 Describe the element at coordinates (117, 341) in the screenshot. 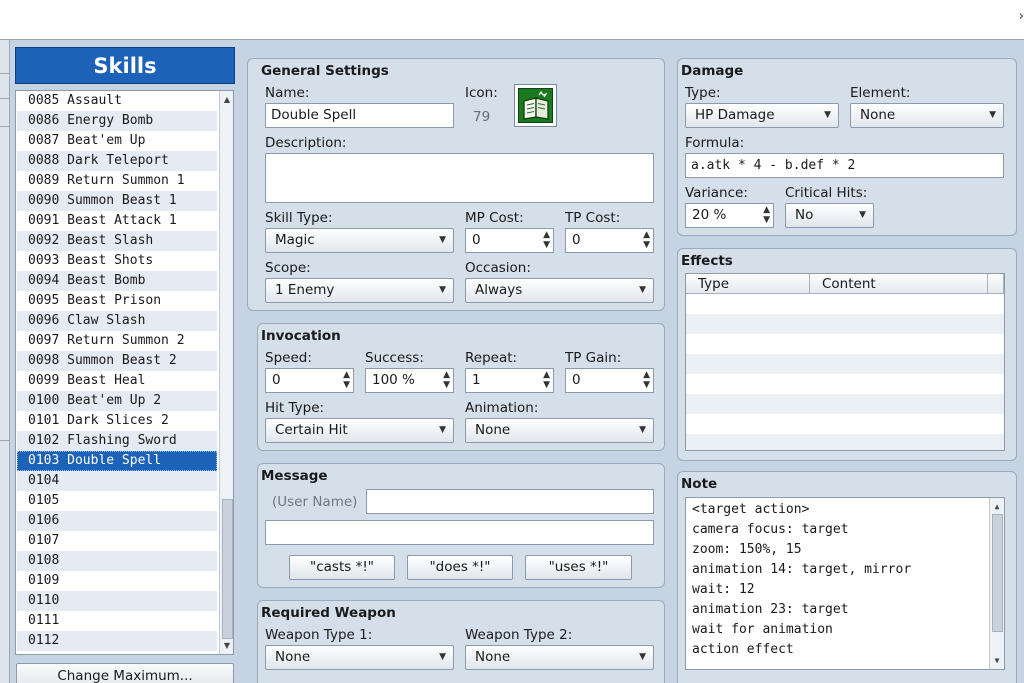

I see `skill-list-item: 0097 Return Summon 2` at that location.